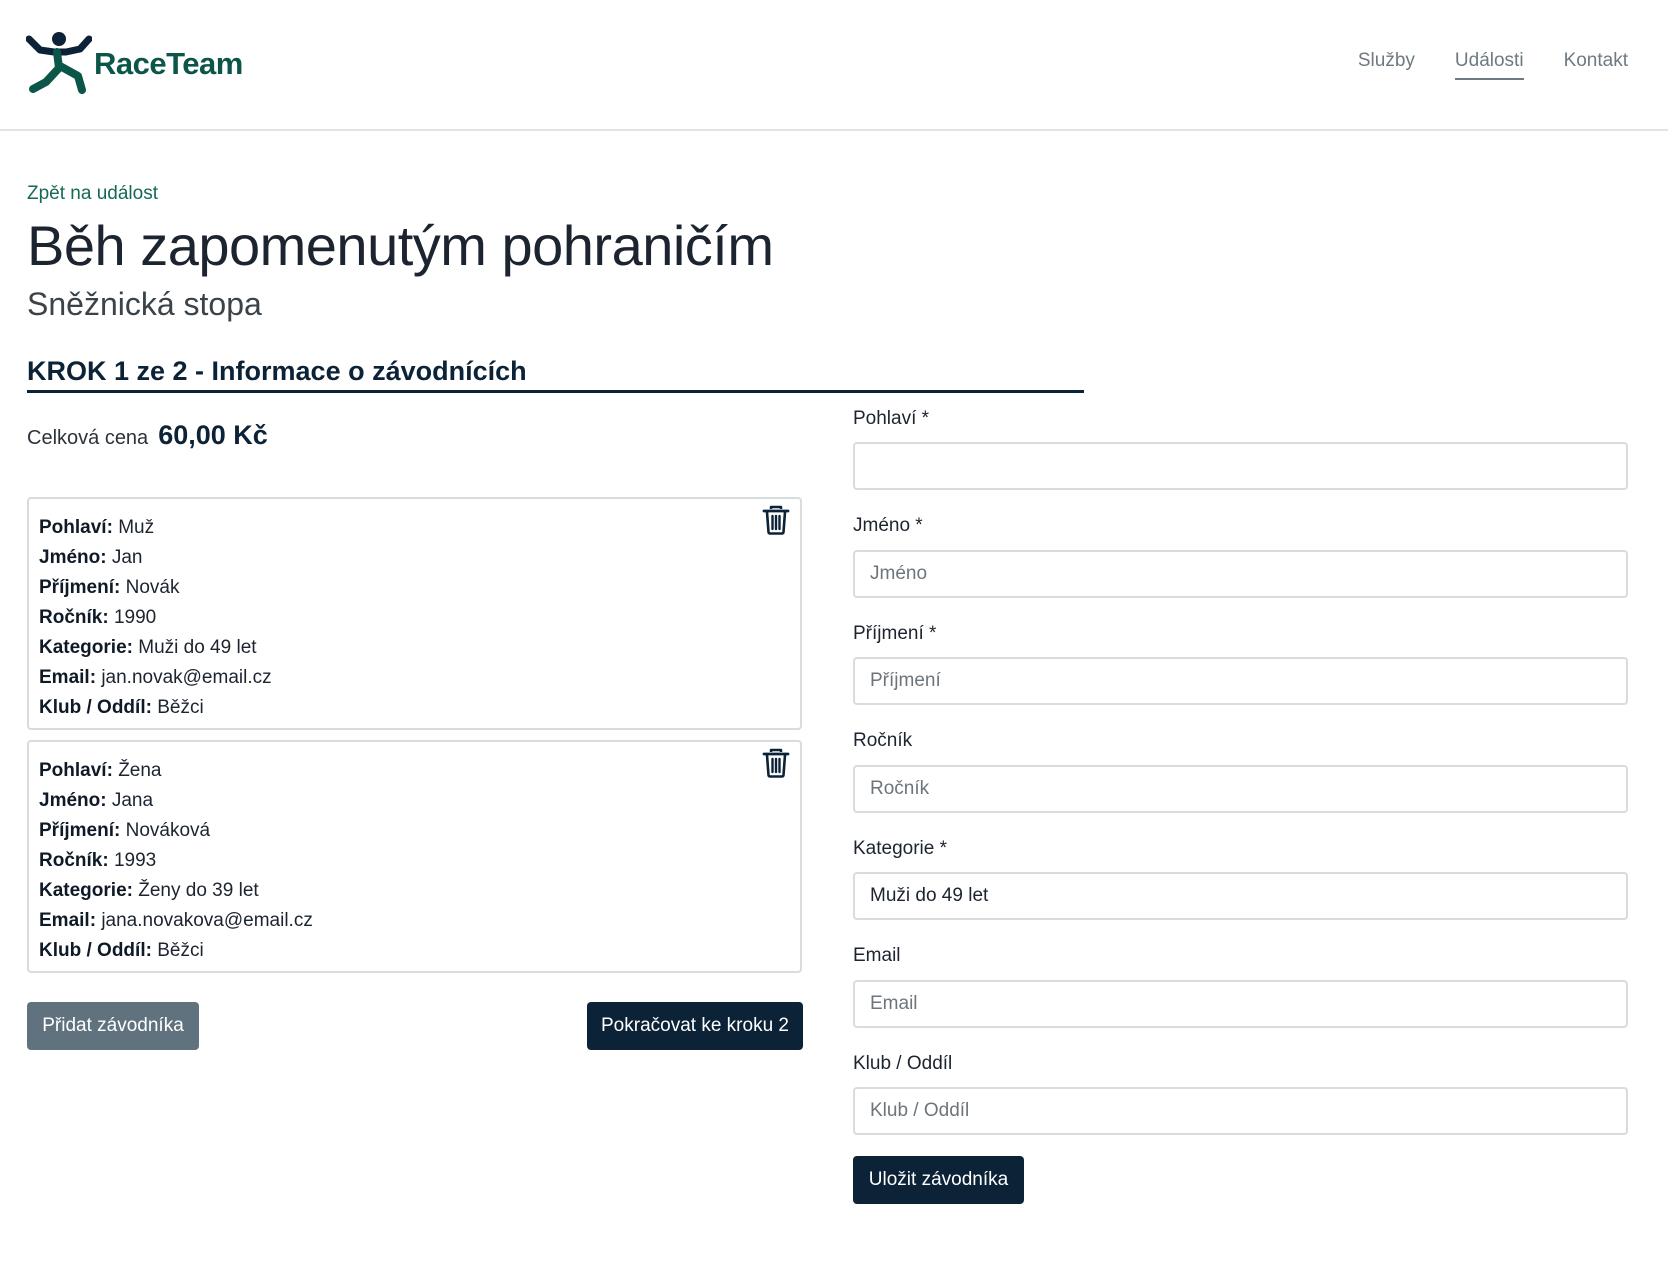  Describe the element at coordinates (127, 557) in the screenshot. I see `racer-field-value: Jan` at that location.